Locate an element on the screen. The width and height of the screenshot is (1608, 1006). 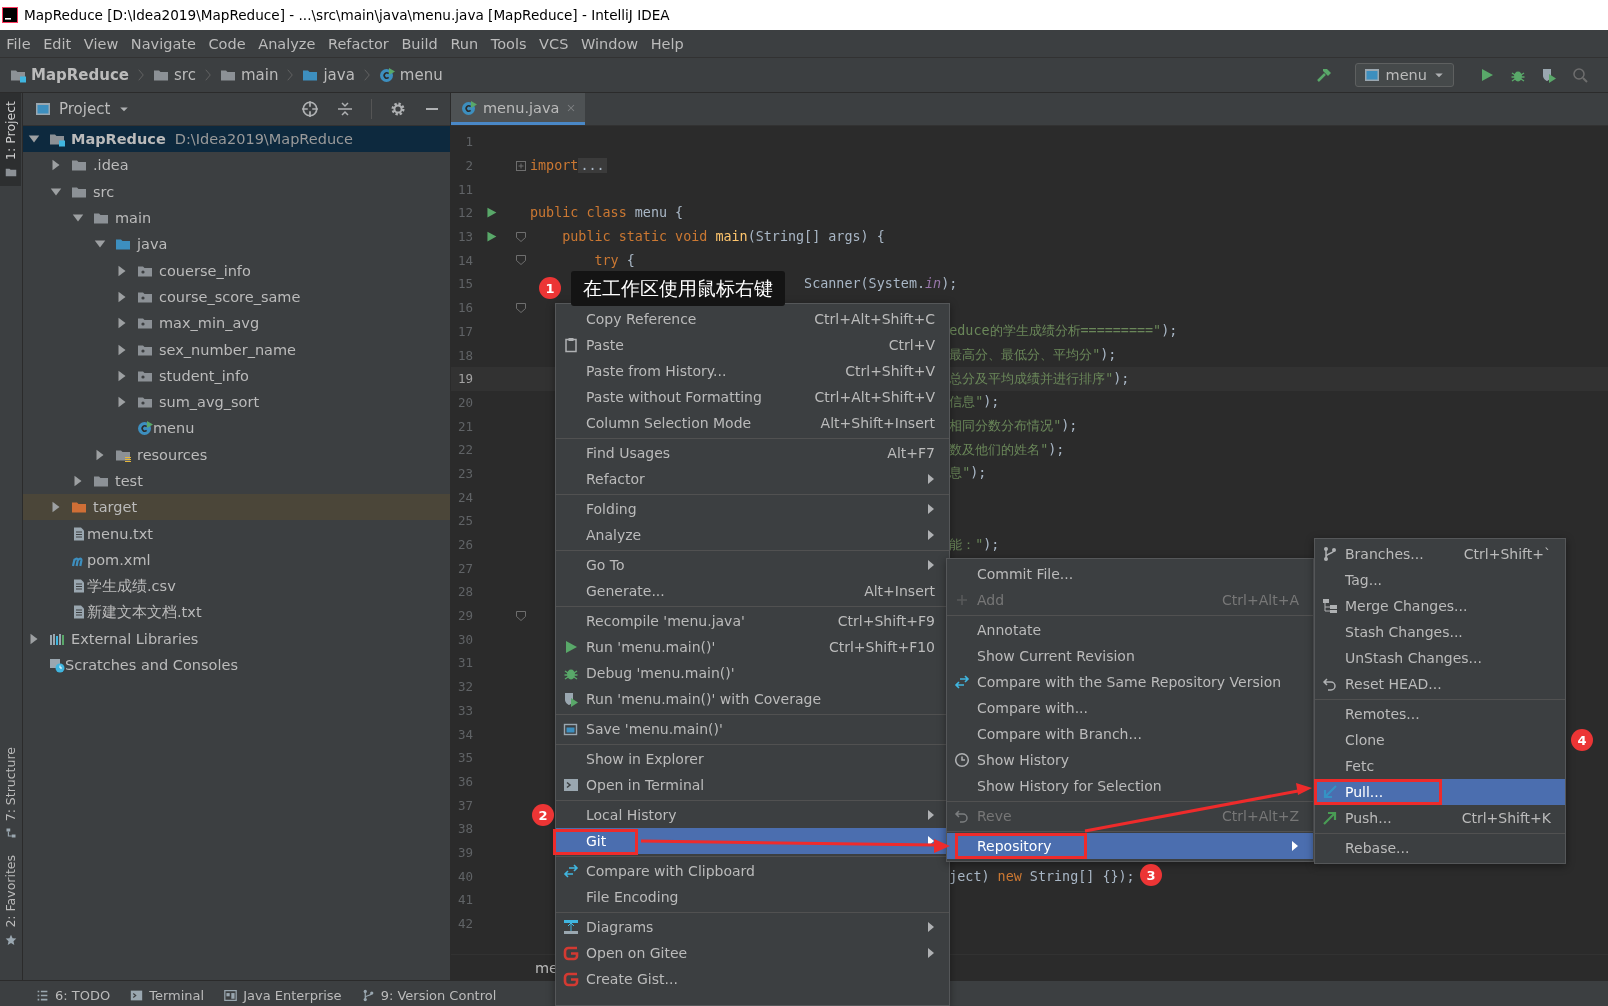
tree-item: sum_avg_sort is located at coordinates (236, 402).